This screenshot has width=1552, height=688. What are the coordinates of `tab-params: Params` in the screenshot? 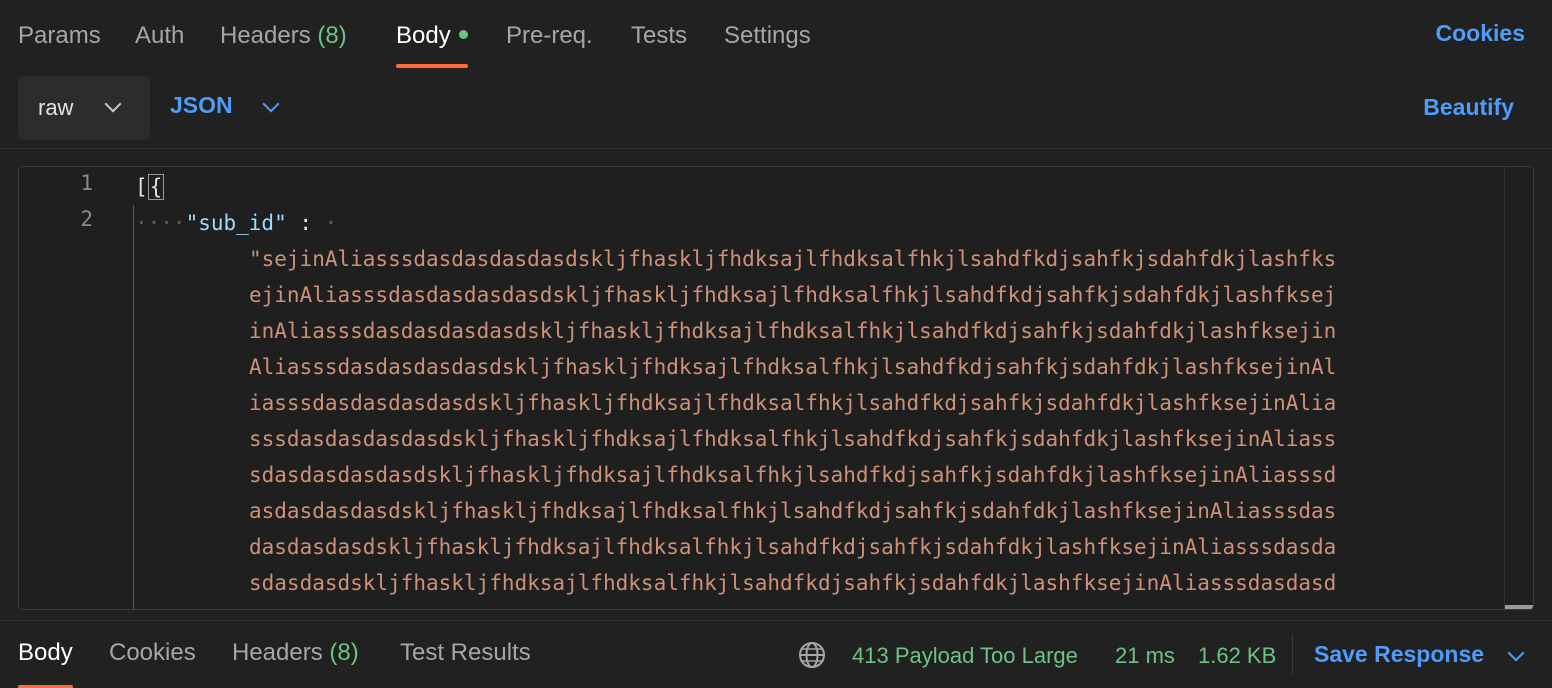 It's located at (59, 44).